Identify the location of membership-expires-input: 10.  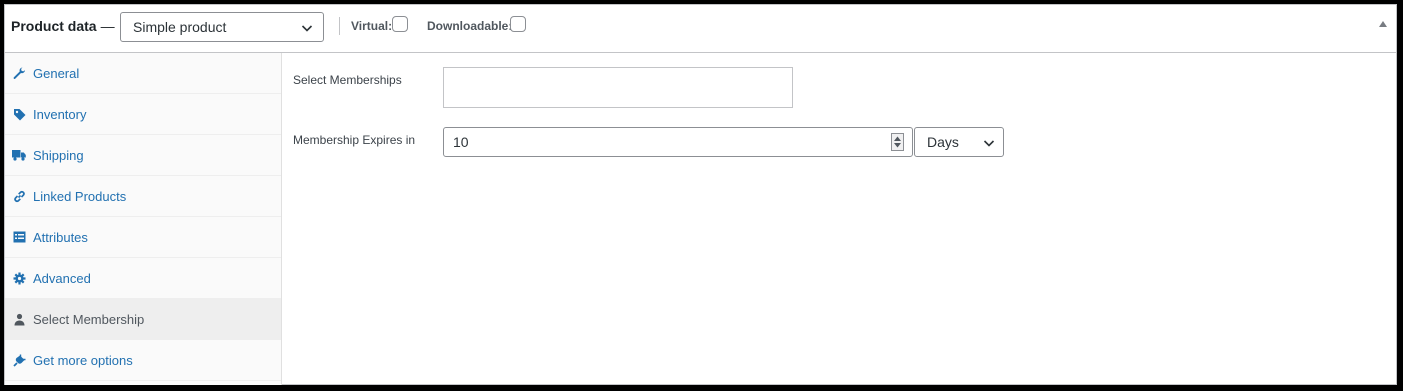
(678, 142).